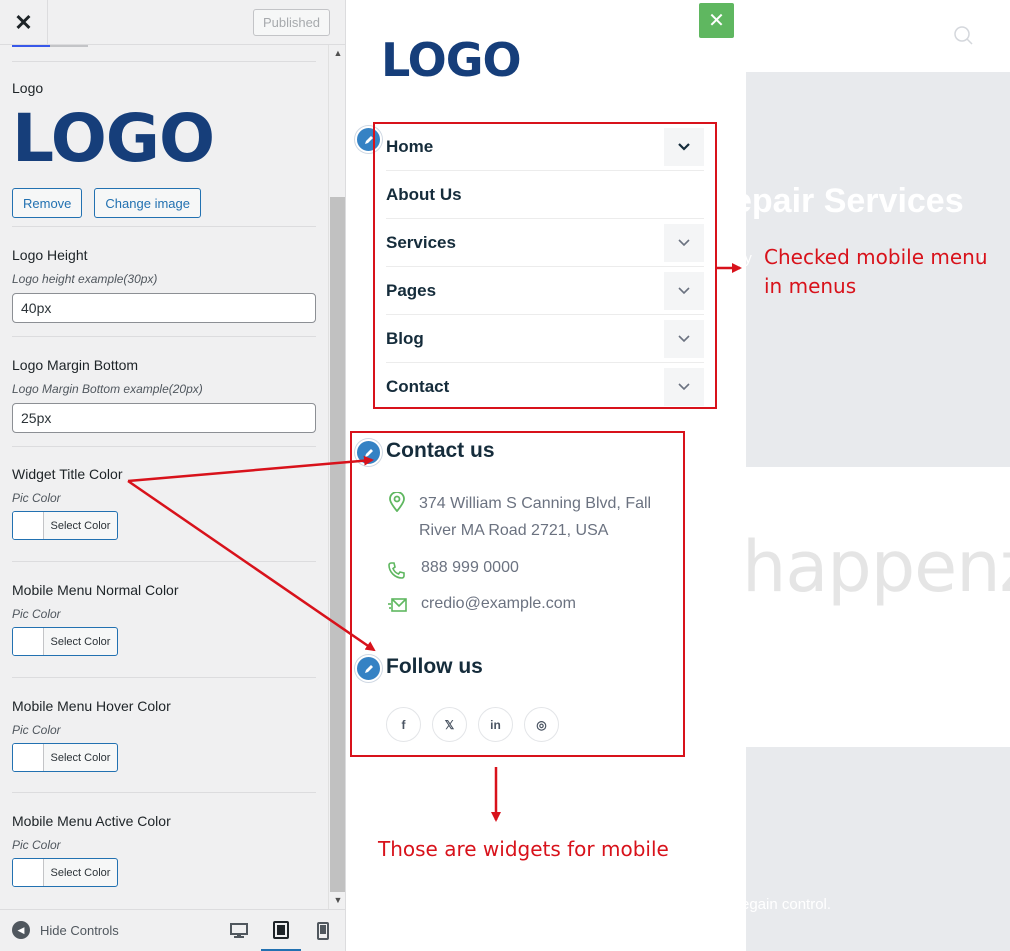 The image size is (1010, 951). I want to click on logo-height-description: Logo height example(30px), so click(85, 279).